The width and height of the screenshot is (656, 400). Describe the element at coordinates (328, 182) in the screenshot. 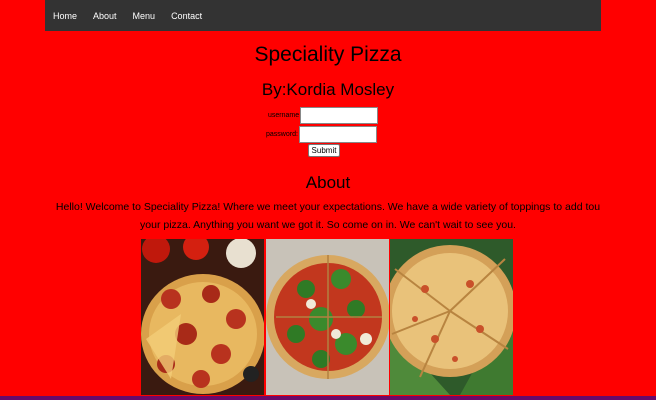

I see `about-heading: About` at that location.